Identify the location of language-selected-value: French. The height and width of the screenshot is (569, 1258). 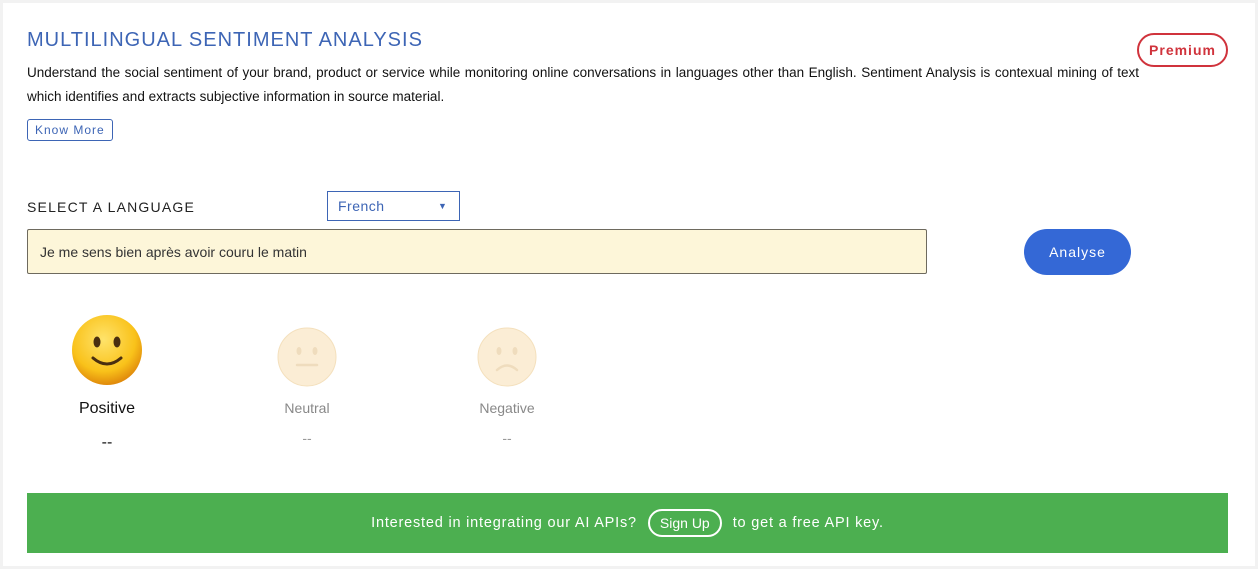
(361, 206).